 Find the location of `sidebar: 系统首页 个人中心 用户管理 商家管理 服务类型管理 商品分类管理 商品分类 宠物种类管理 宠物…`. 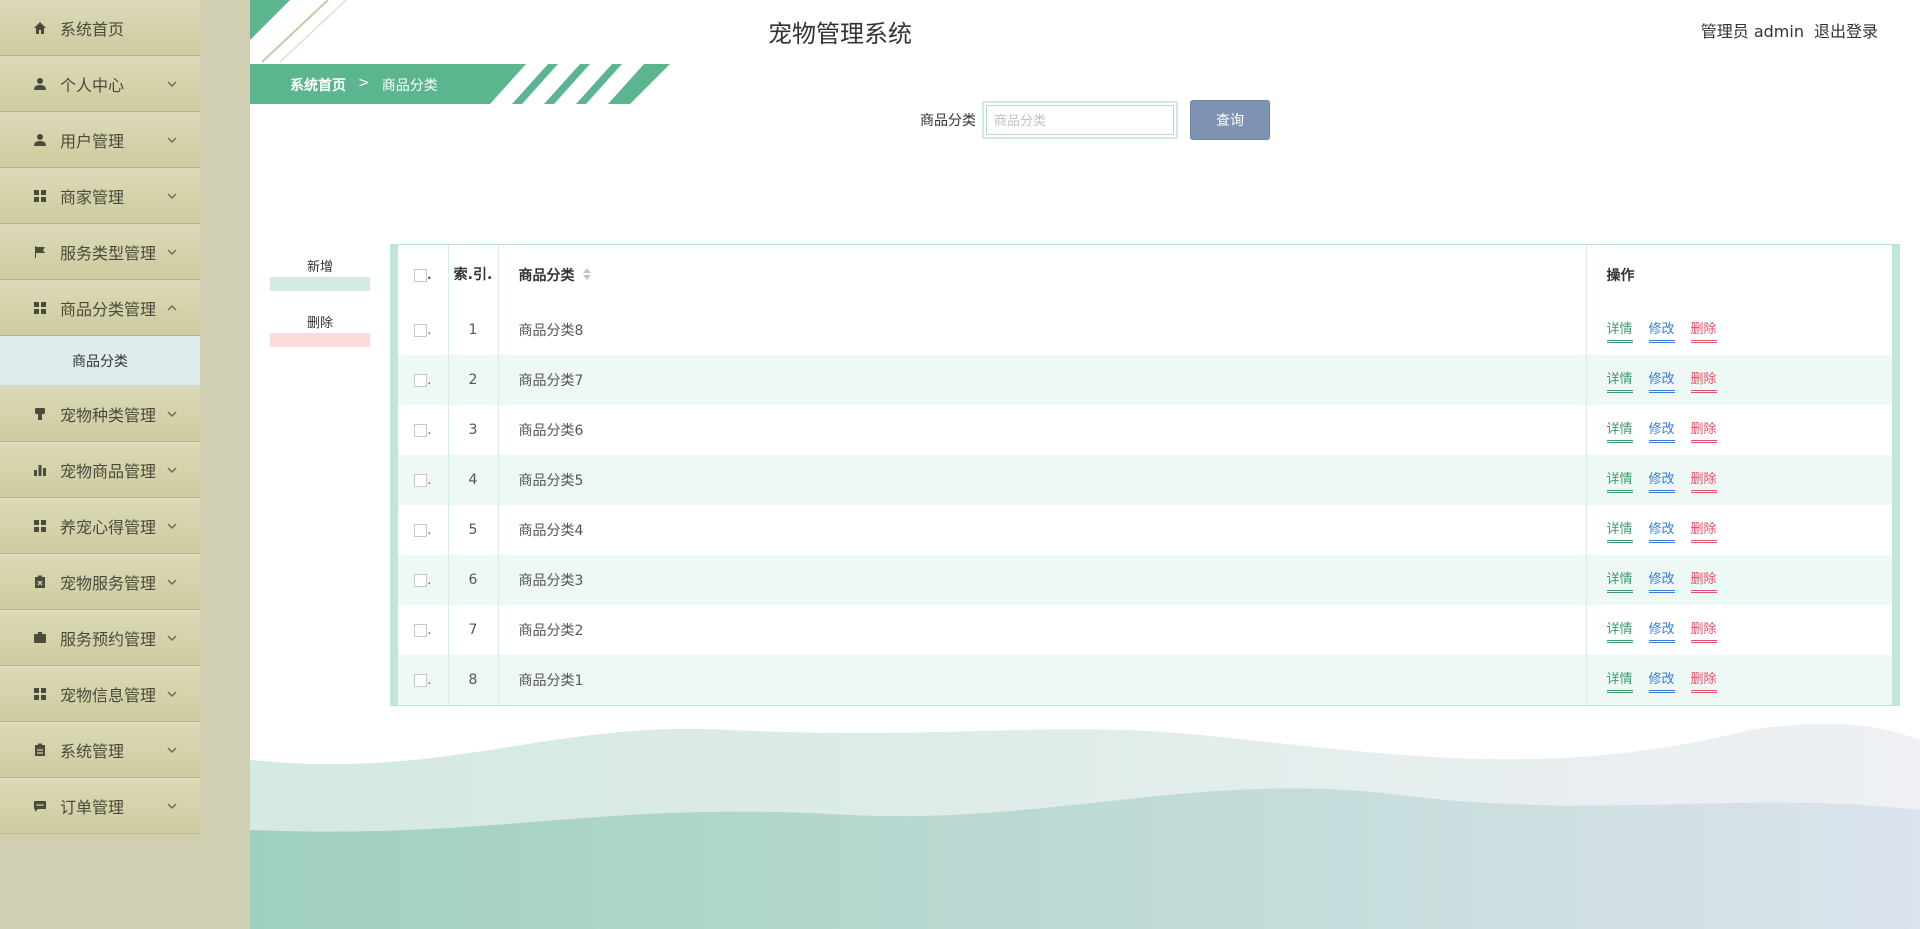

sidebar: 系统首页 个人中心 用户管理 商家管理 服务类型管理 商品分类管理 商品分类 宠物种类管理 宠物… is located at coordinates (100, 417).